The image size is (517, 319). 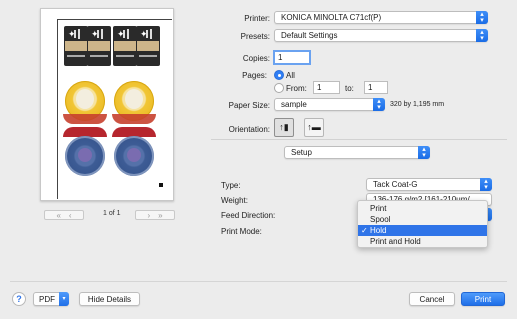 What do you see at coordinates (329, 104) in the screenshot?
I see `paper-size-popup: sample ▴ ▾` at bounding box center [329, 104].